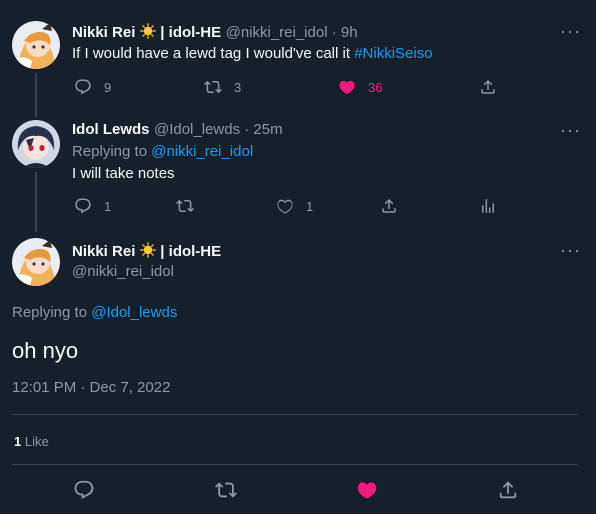 The width and height of the screenshot is (596, 514). Describe the element at coordinates (134, 312) in the screenshot. I see `replying-to-link: @Idol_lewds` at that location.